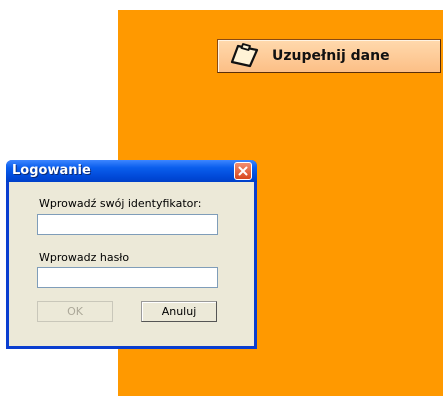  I want to click on fill-data-label: Uzupełnij dane, so click(331, 56).